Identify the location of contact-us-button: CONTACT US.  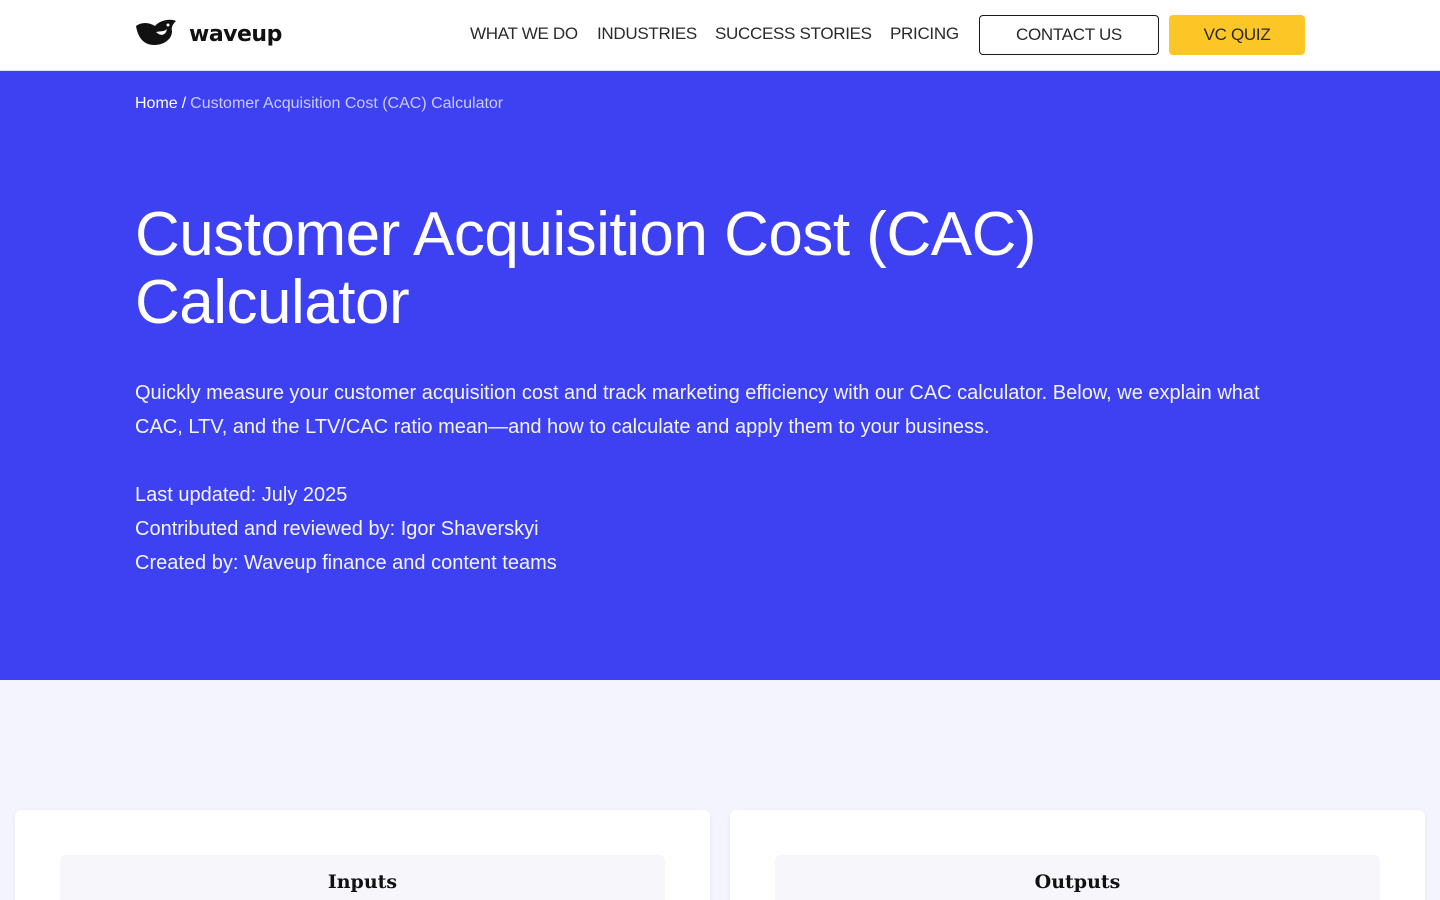
(1069, 35).